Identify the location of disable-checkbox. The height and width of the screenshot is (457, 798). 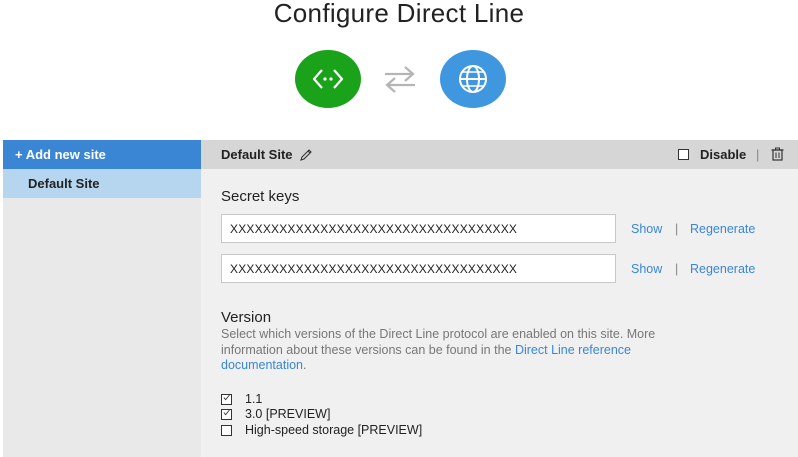
(683, 154).